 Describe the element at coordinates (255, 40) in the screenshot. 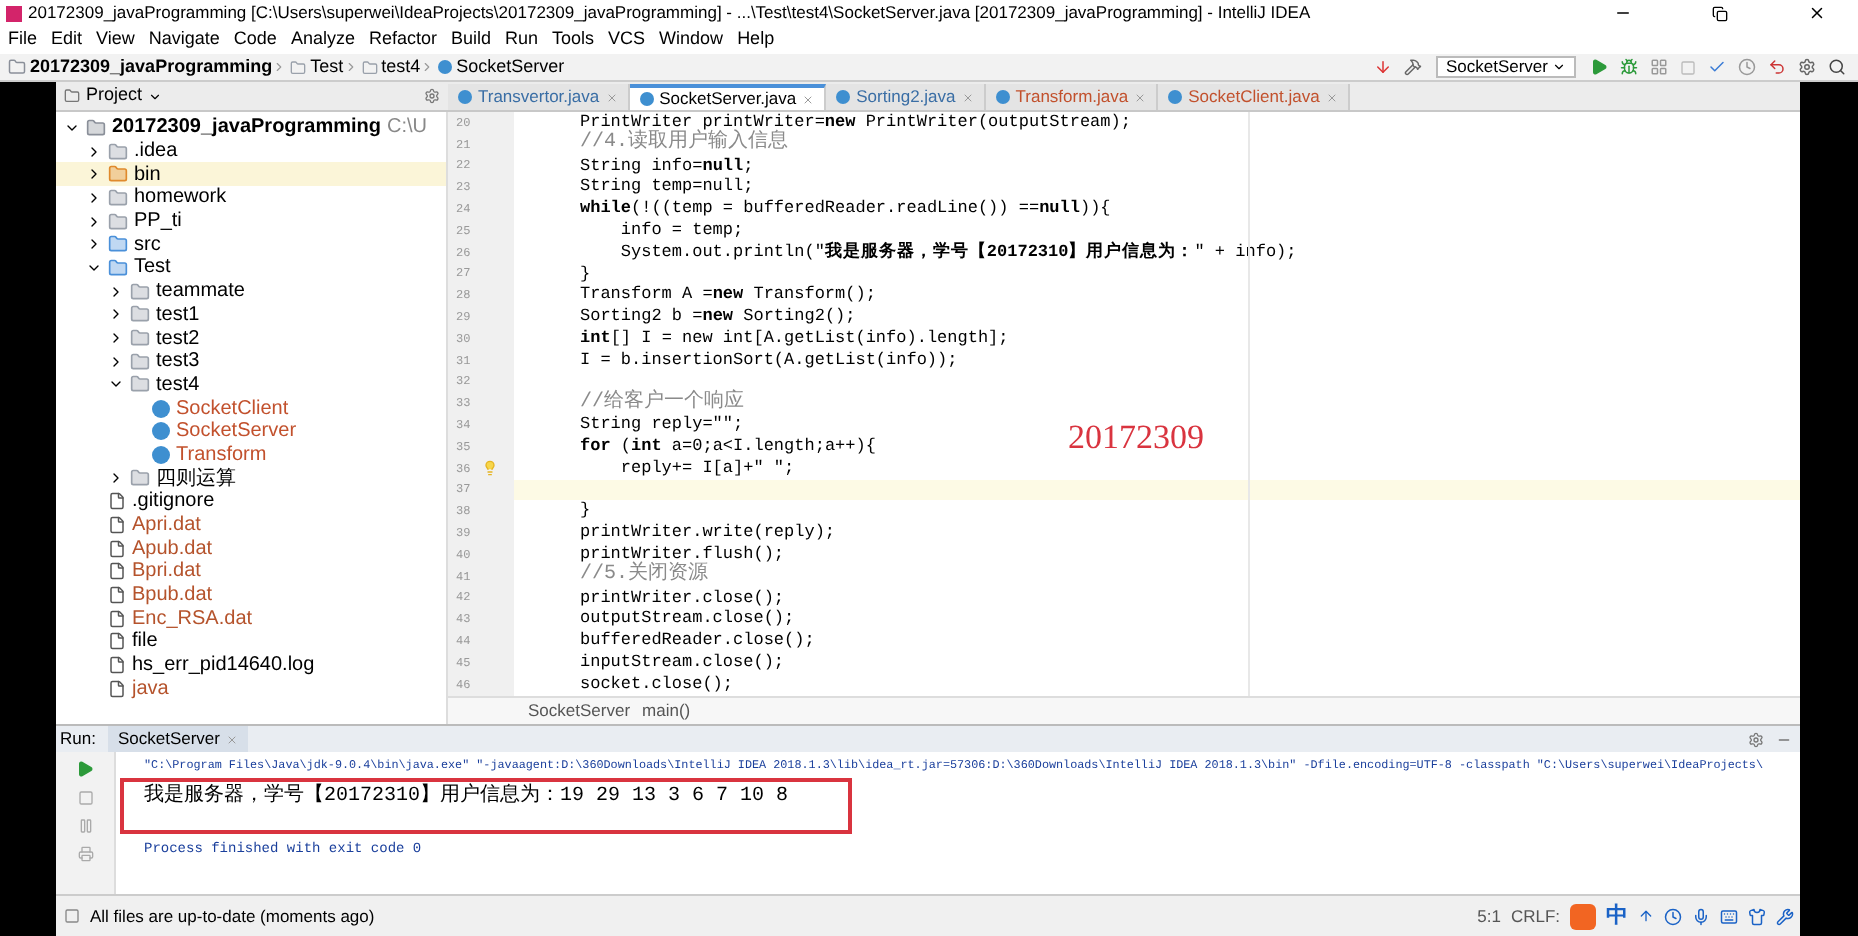

I see `menu-item: Code` at that location.